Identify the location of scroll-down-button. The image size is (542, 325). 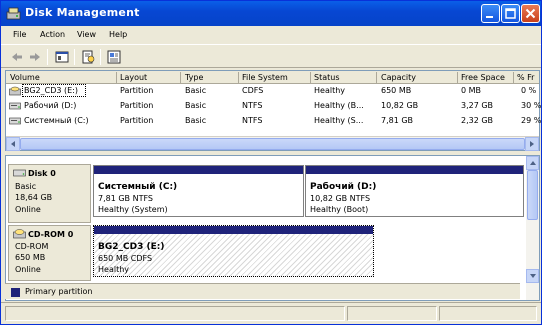
(532, 276).